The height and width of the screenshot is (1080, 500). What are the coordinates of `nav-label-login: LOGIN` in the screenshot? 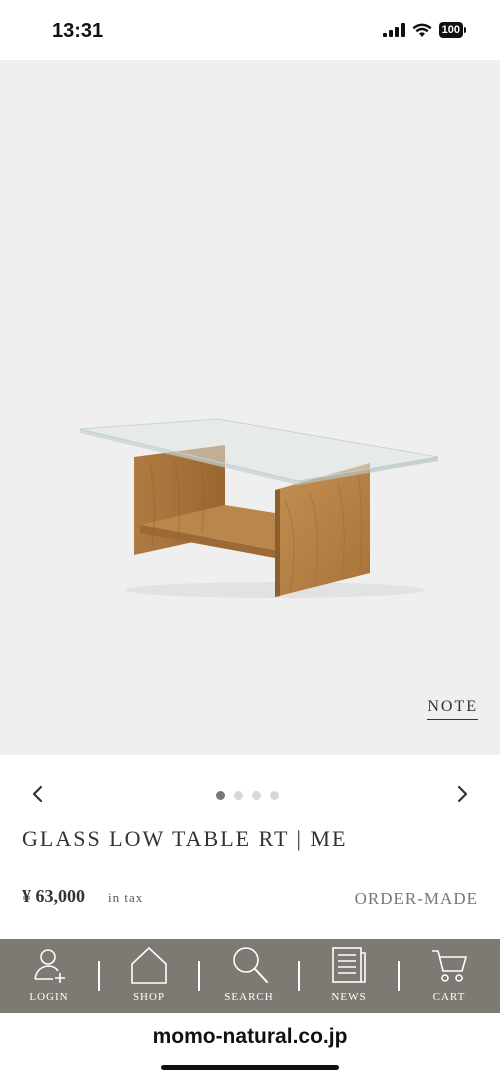 It's located at (49, 997).